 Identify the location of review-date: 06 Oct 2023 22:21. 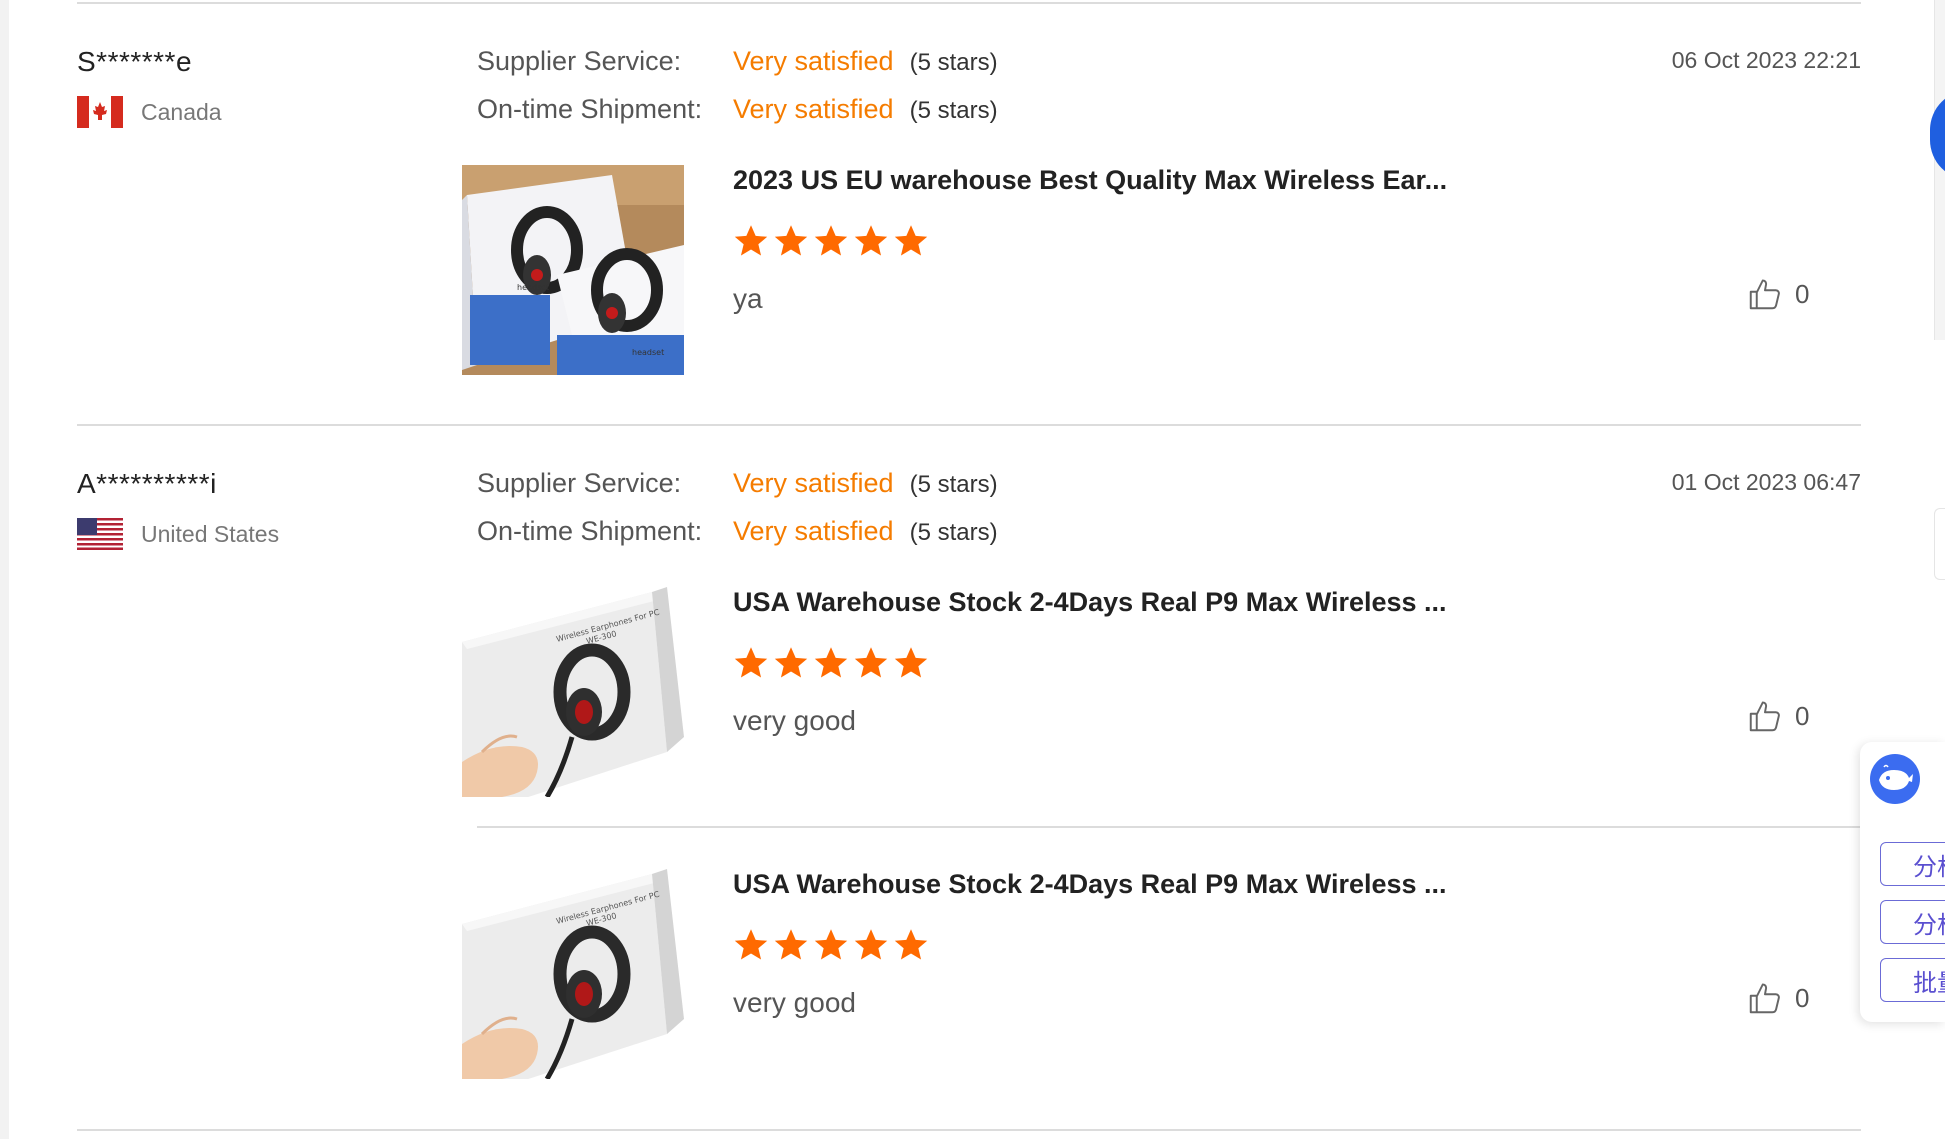
(1766, 60).